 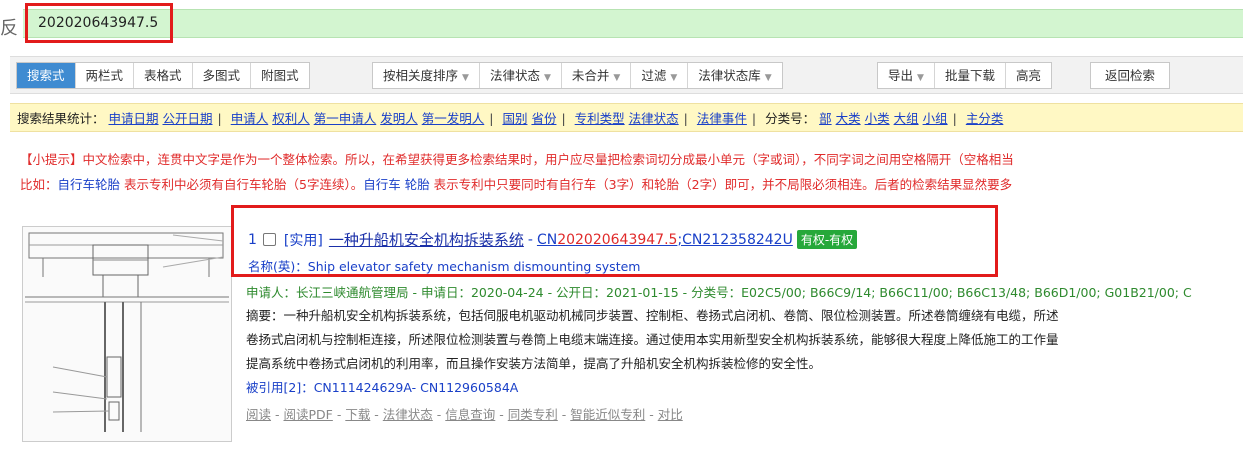 I want to click on stats-link: 部, so click(x=825, y=118).